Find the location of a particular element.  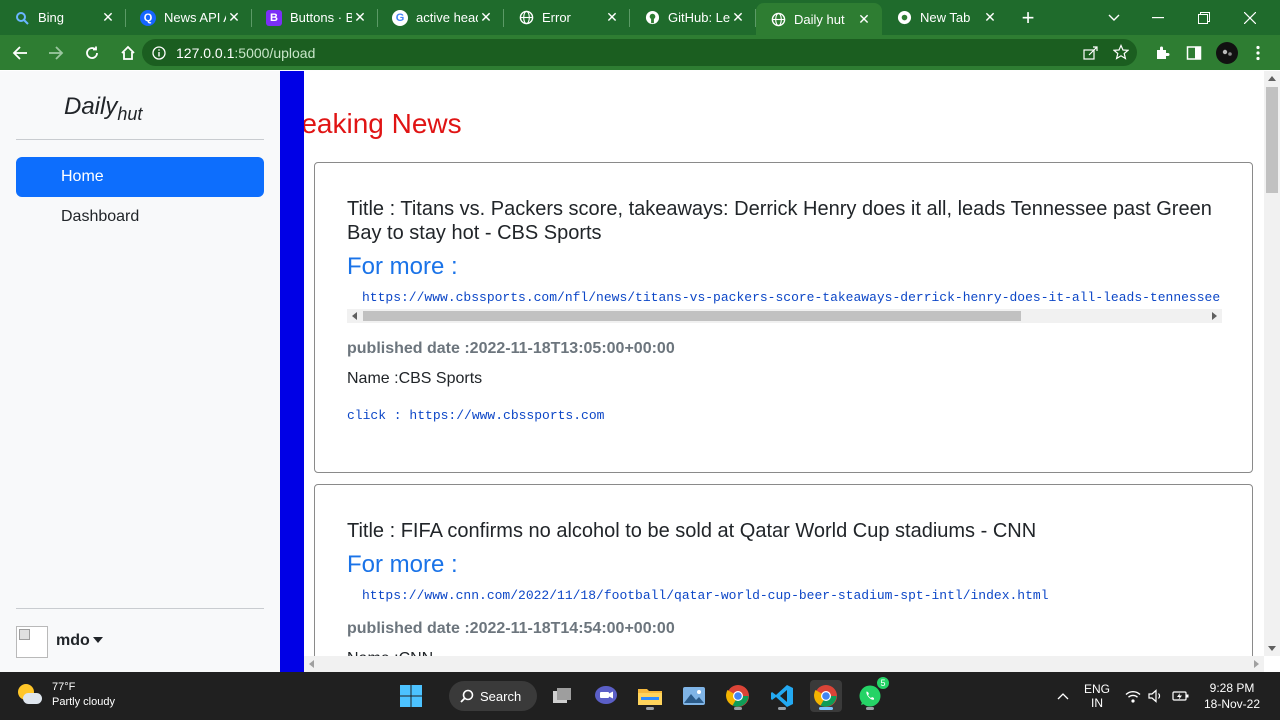

search-icon is located at coordinates (467, 696).